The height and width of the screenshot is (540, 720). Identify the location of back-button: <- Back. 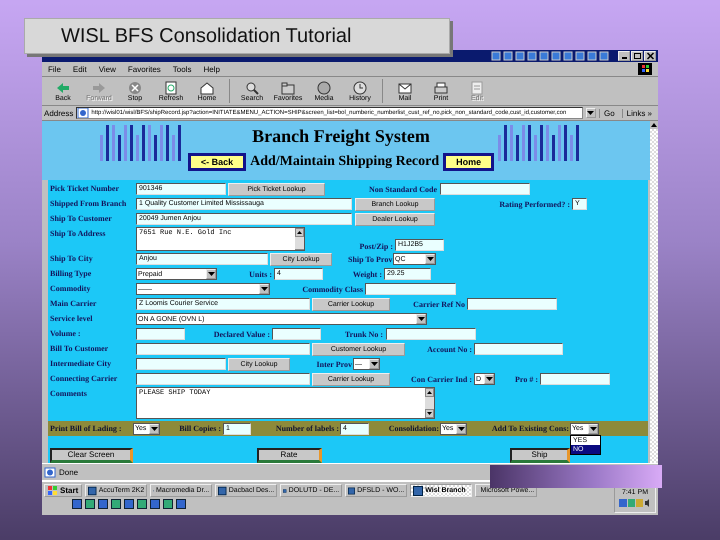
(217, 162).